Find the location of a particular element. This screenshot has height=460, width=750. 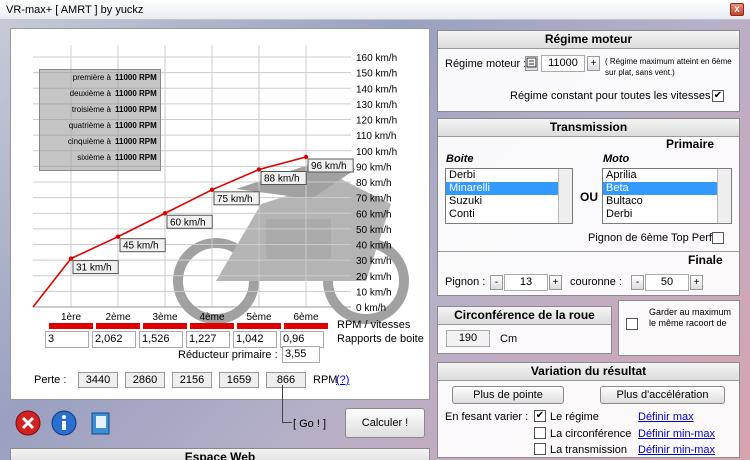

info-icon is located at coordinates (64, 423).